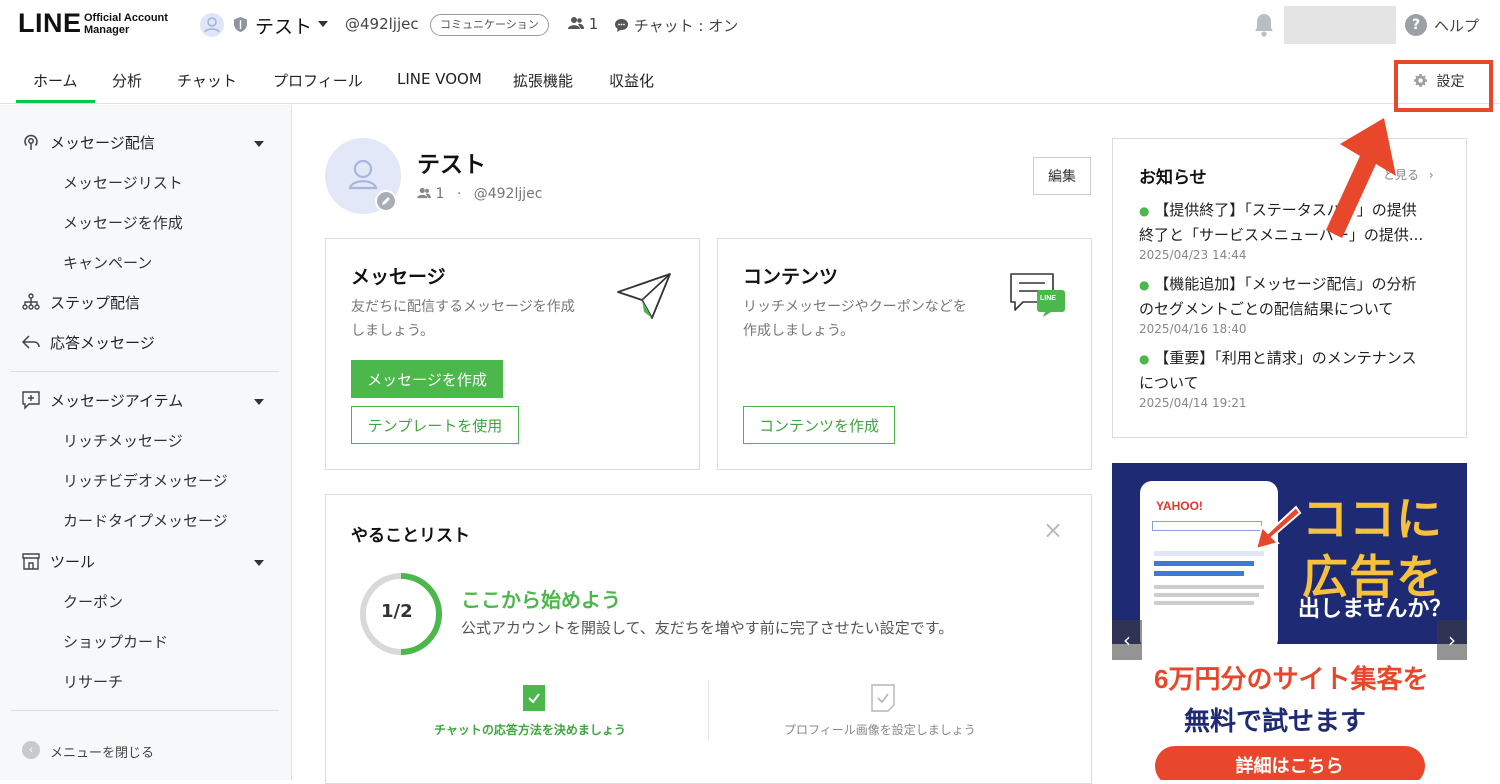 The height and width of the screenshot is (784, 1500). What do you see at coordinates (1416, 25) in the screenshot?
I see `help-icon: ?` at bounding box center [1416, 25].